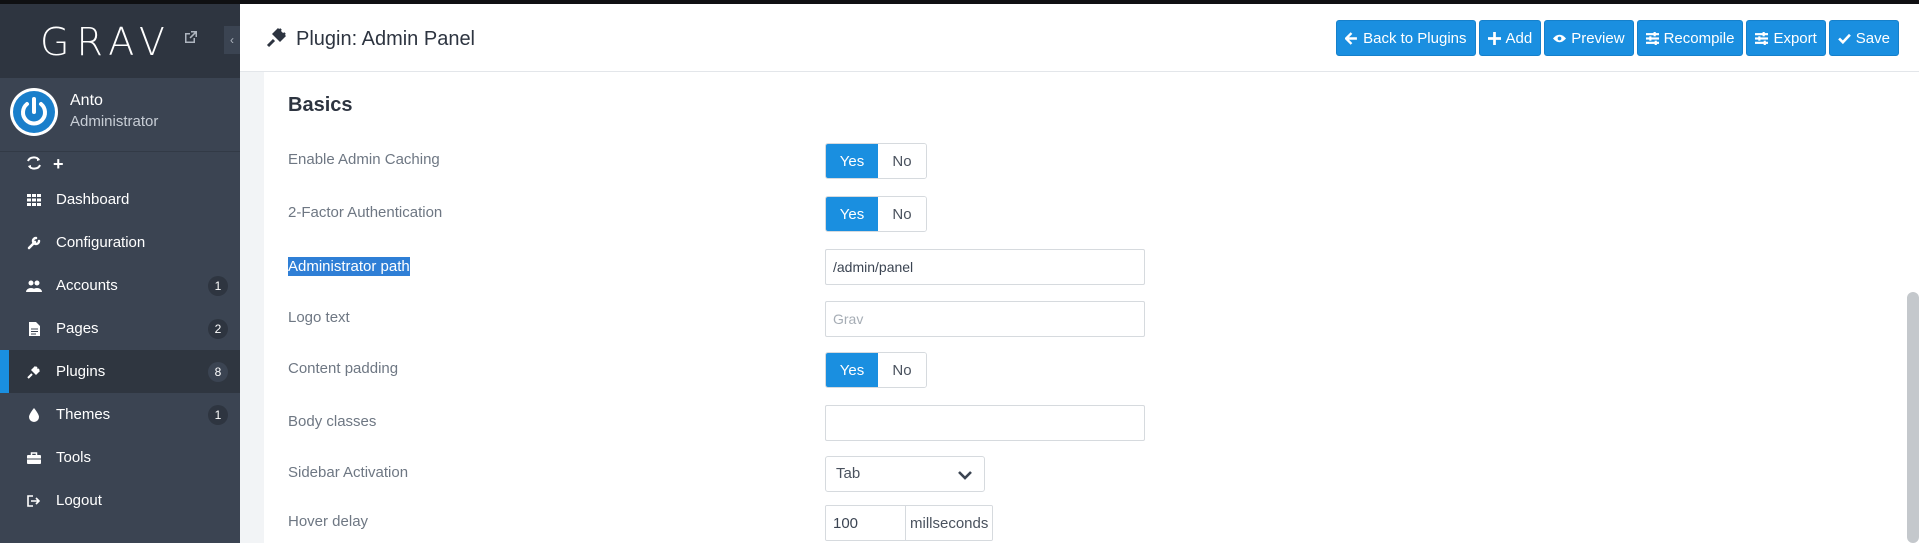 Image resolution: width=1919 pixels, height=543 pixels. I want to click on briefcase-icon, so click(34, 458).